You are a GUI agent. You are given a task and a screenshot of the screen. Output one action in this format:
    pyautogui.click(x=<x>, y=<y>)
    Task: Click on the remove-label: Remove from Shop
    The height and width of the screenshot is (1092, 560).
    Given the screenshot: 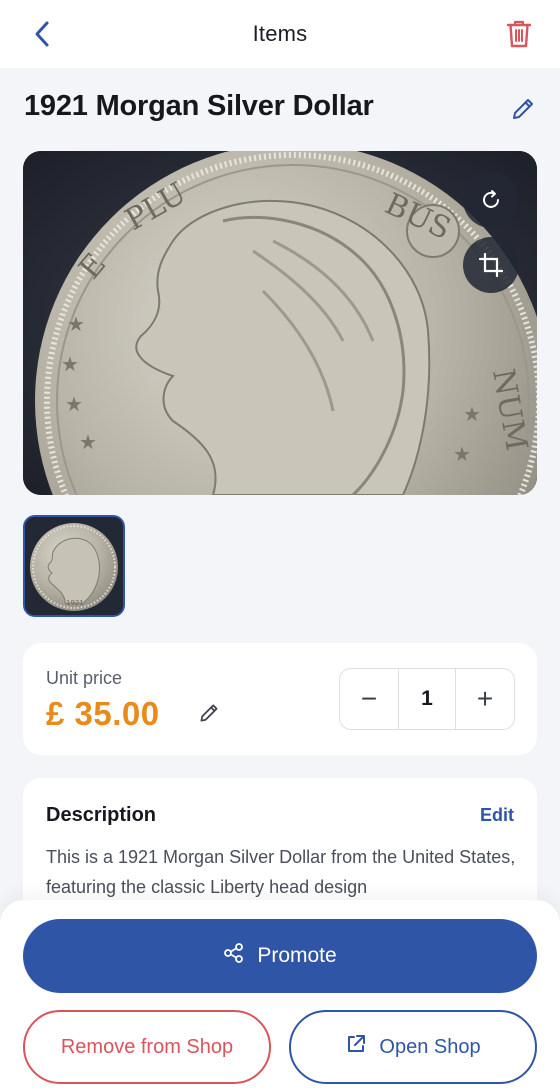 What is the action you would take?
    pyautogui.click(x=147, y=1046)
    